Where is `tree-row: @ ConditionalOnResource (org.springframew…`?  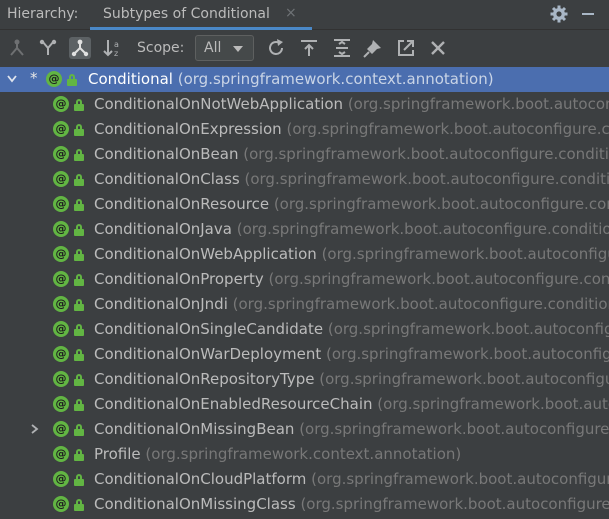 tree-row: @ ConditionalOnResource (org.springframew… is located at coordinates (304, 204).